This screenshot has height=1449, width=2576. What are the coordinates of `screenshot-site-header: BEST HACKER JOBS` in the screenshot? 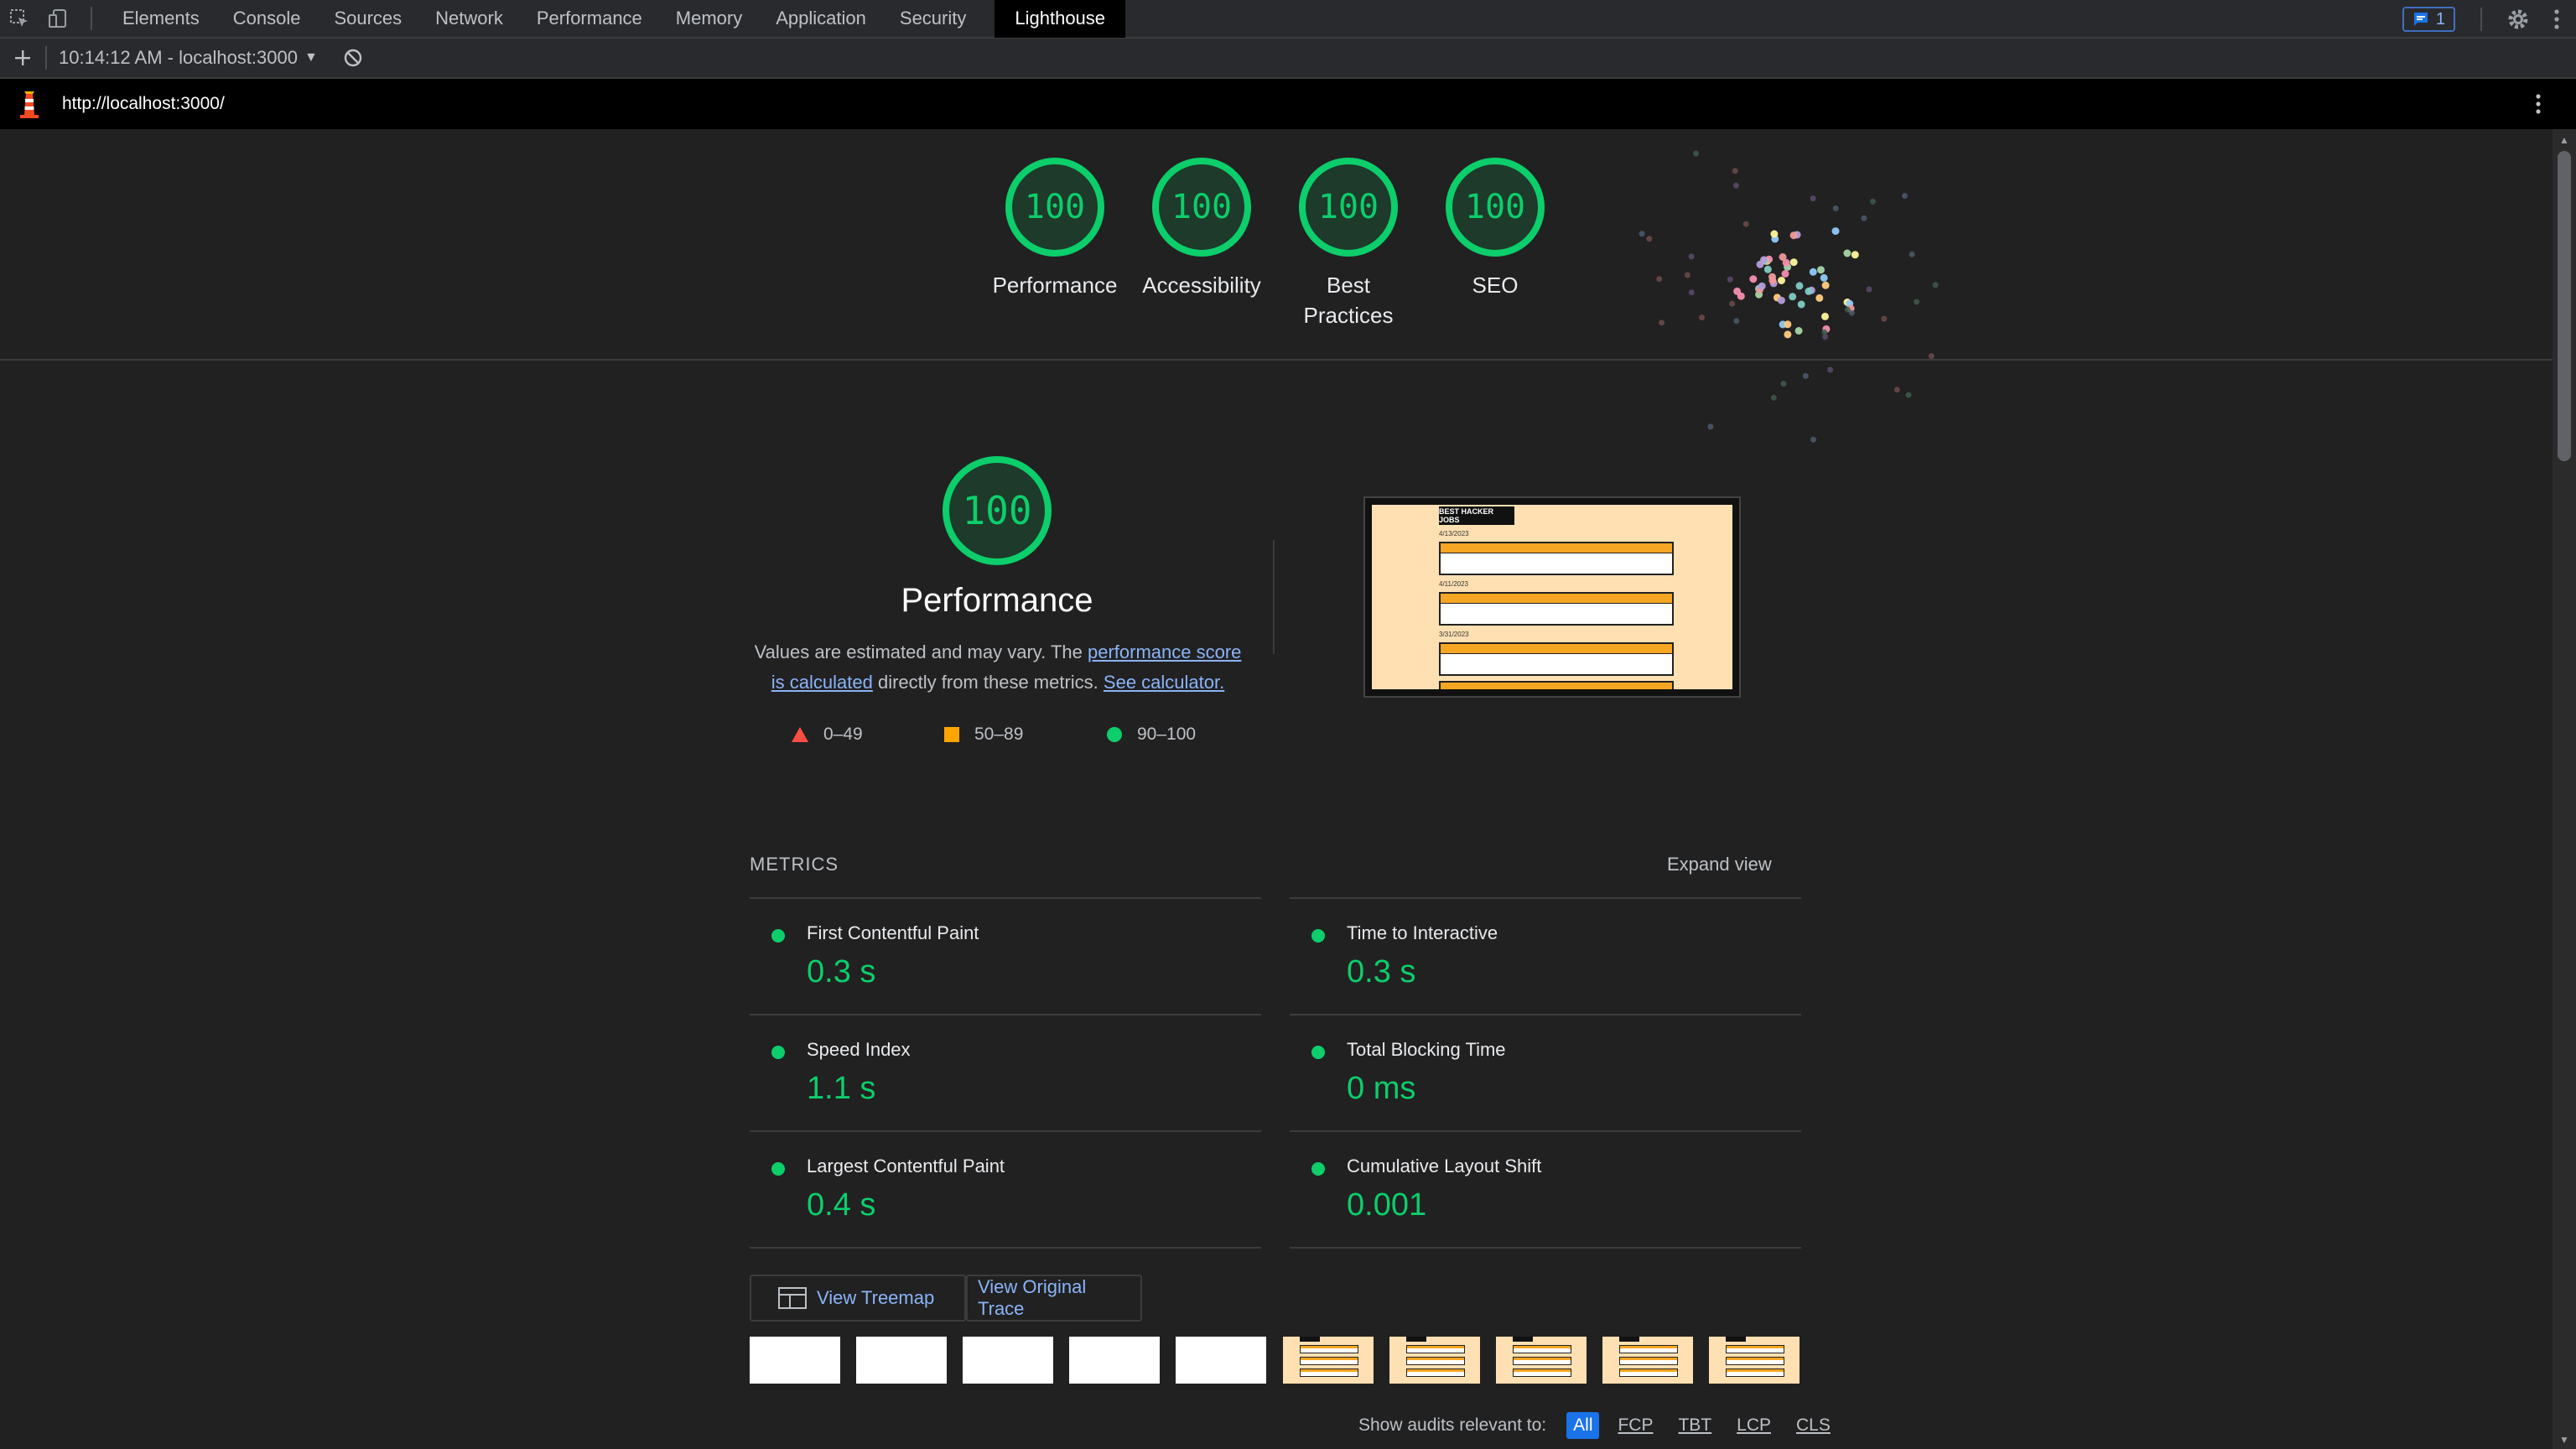 It's located at (1476, 515).